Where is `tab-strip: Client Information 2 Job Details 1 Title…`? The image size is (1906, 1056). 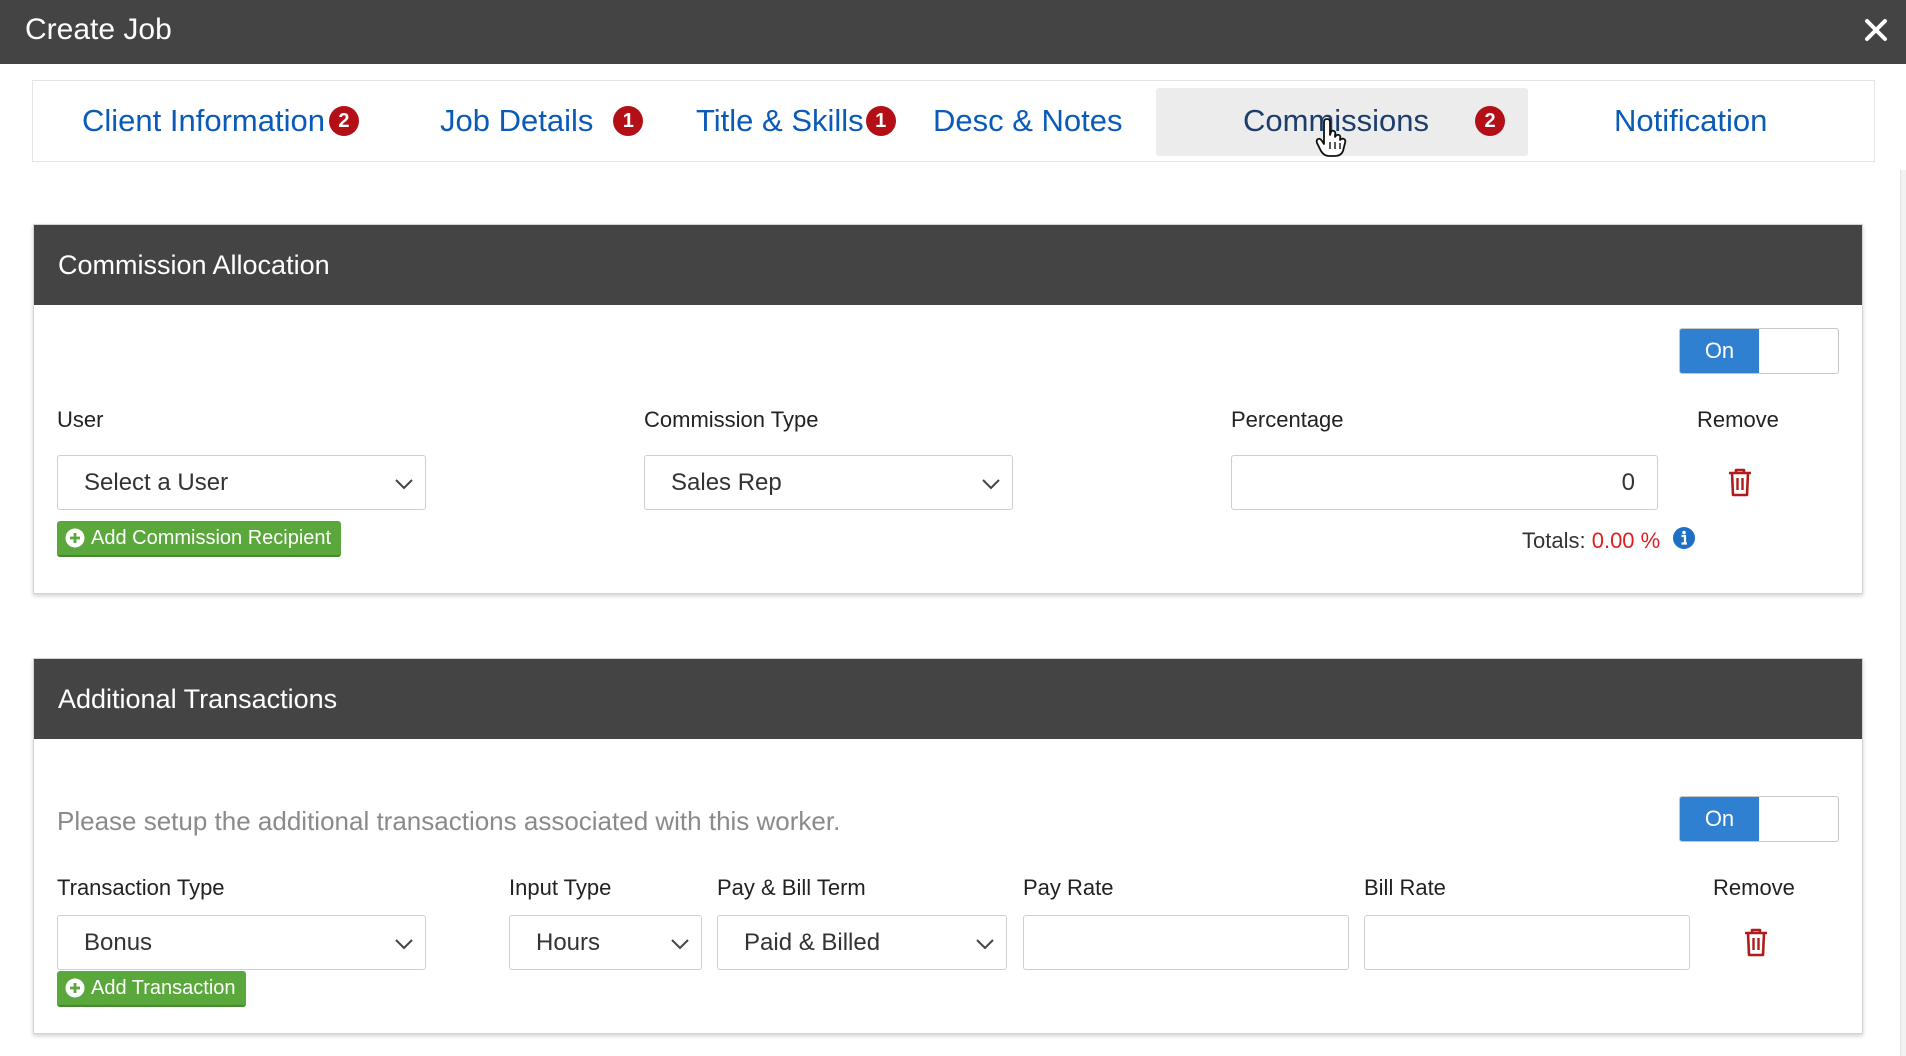
tab-strip: Client Information 2 Job Details 1 Title… is located at coordinates (953, 121).